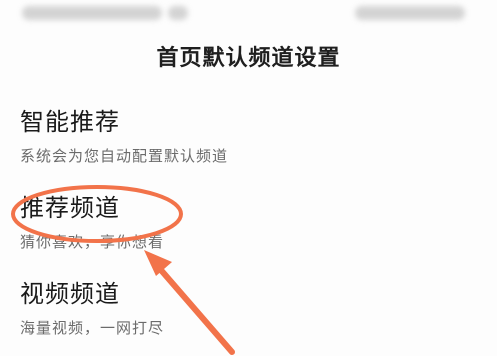 This screenshot has width=497, height=356. I want to click on status-bar-right-blurred, so click(410, 13).